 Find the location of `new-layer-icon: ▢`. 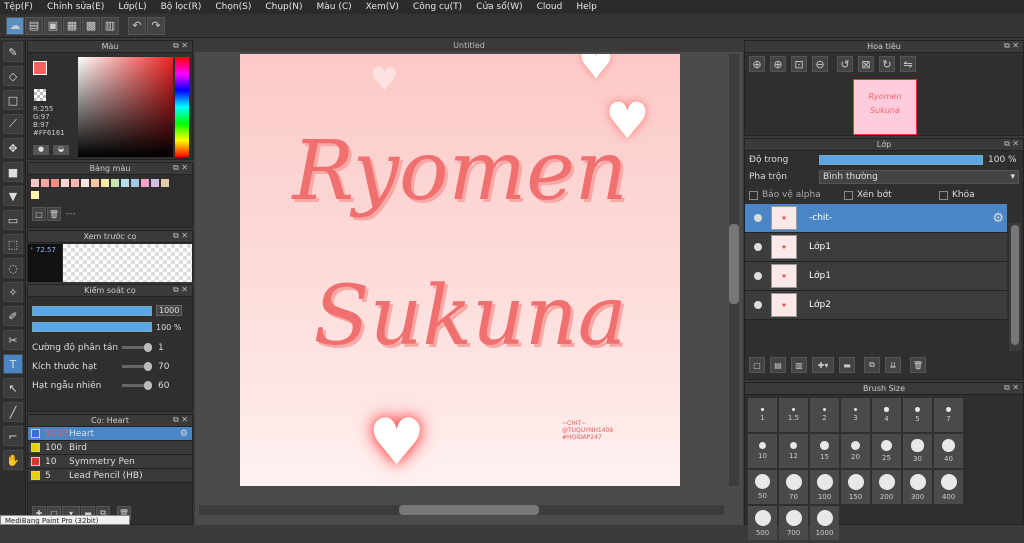

new-layer-icon: ▢ is located at coordinates (757, 365).